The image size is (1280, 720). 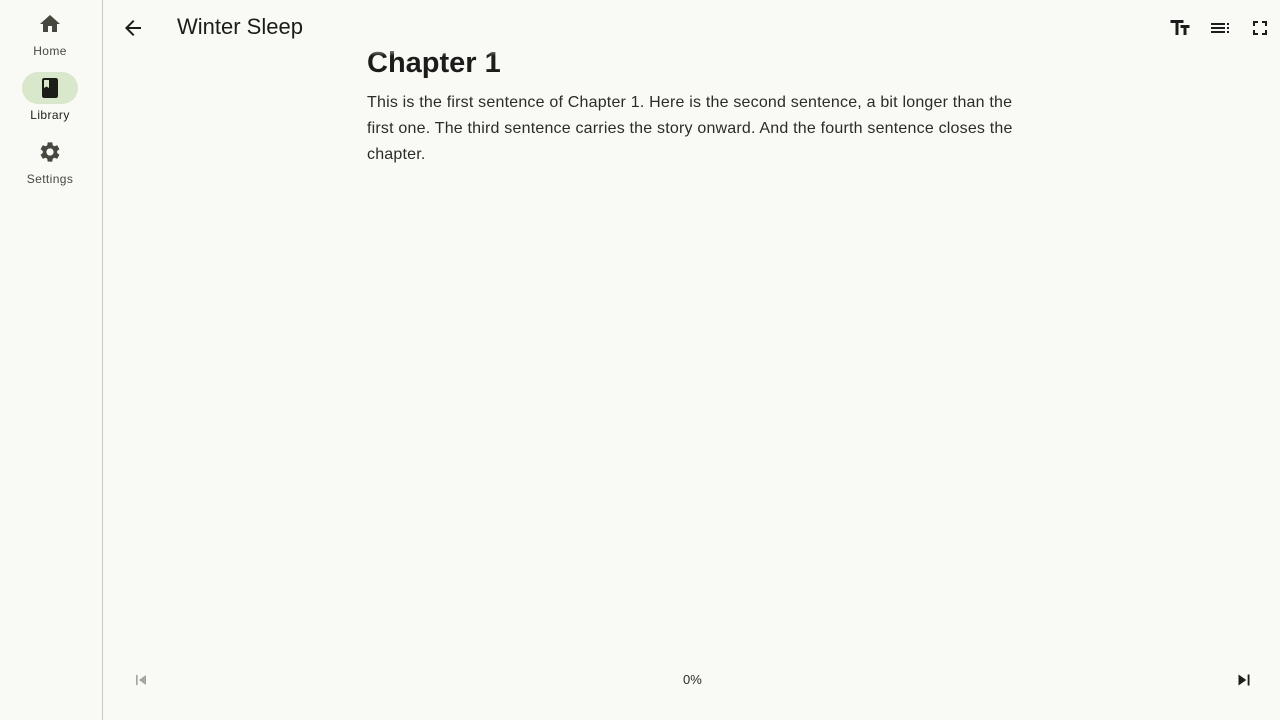 What do you see at coordinates (50, 115) in the screenshot?
I see `nav-item-library-label: Library` at bounding box center [50, 115].